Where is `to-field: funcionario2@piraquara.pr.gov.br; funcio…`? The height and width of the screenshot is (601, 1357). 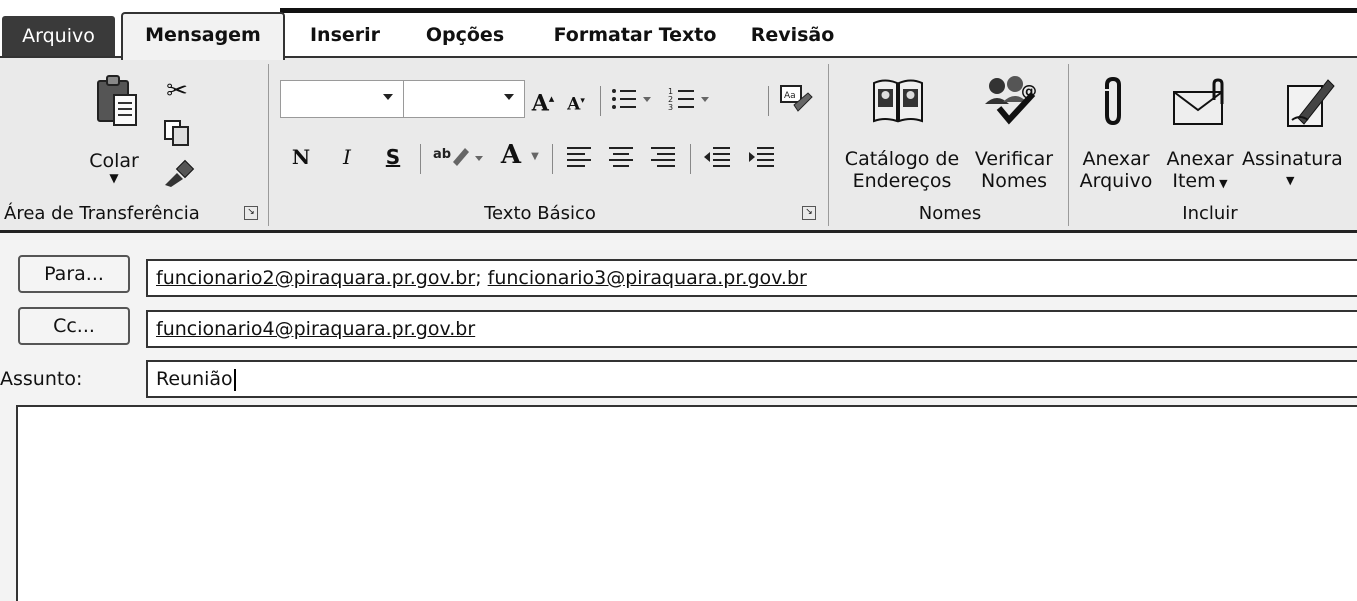
to-field: funcionario2@piraquara.pr.gov.br; funcio… is located at coordinates (751, 278).